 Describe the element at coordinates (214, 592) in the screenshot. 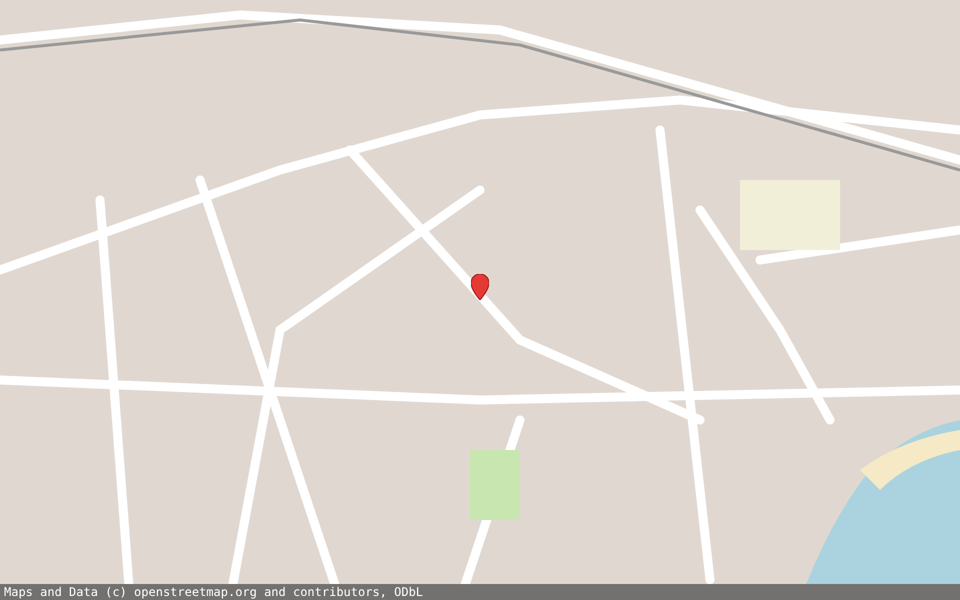

I see `attribution-text: Maps and Data (c) openstreetmap.org and contributors, ODbL` at that location.